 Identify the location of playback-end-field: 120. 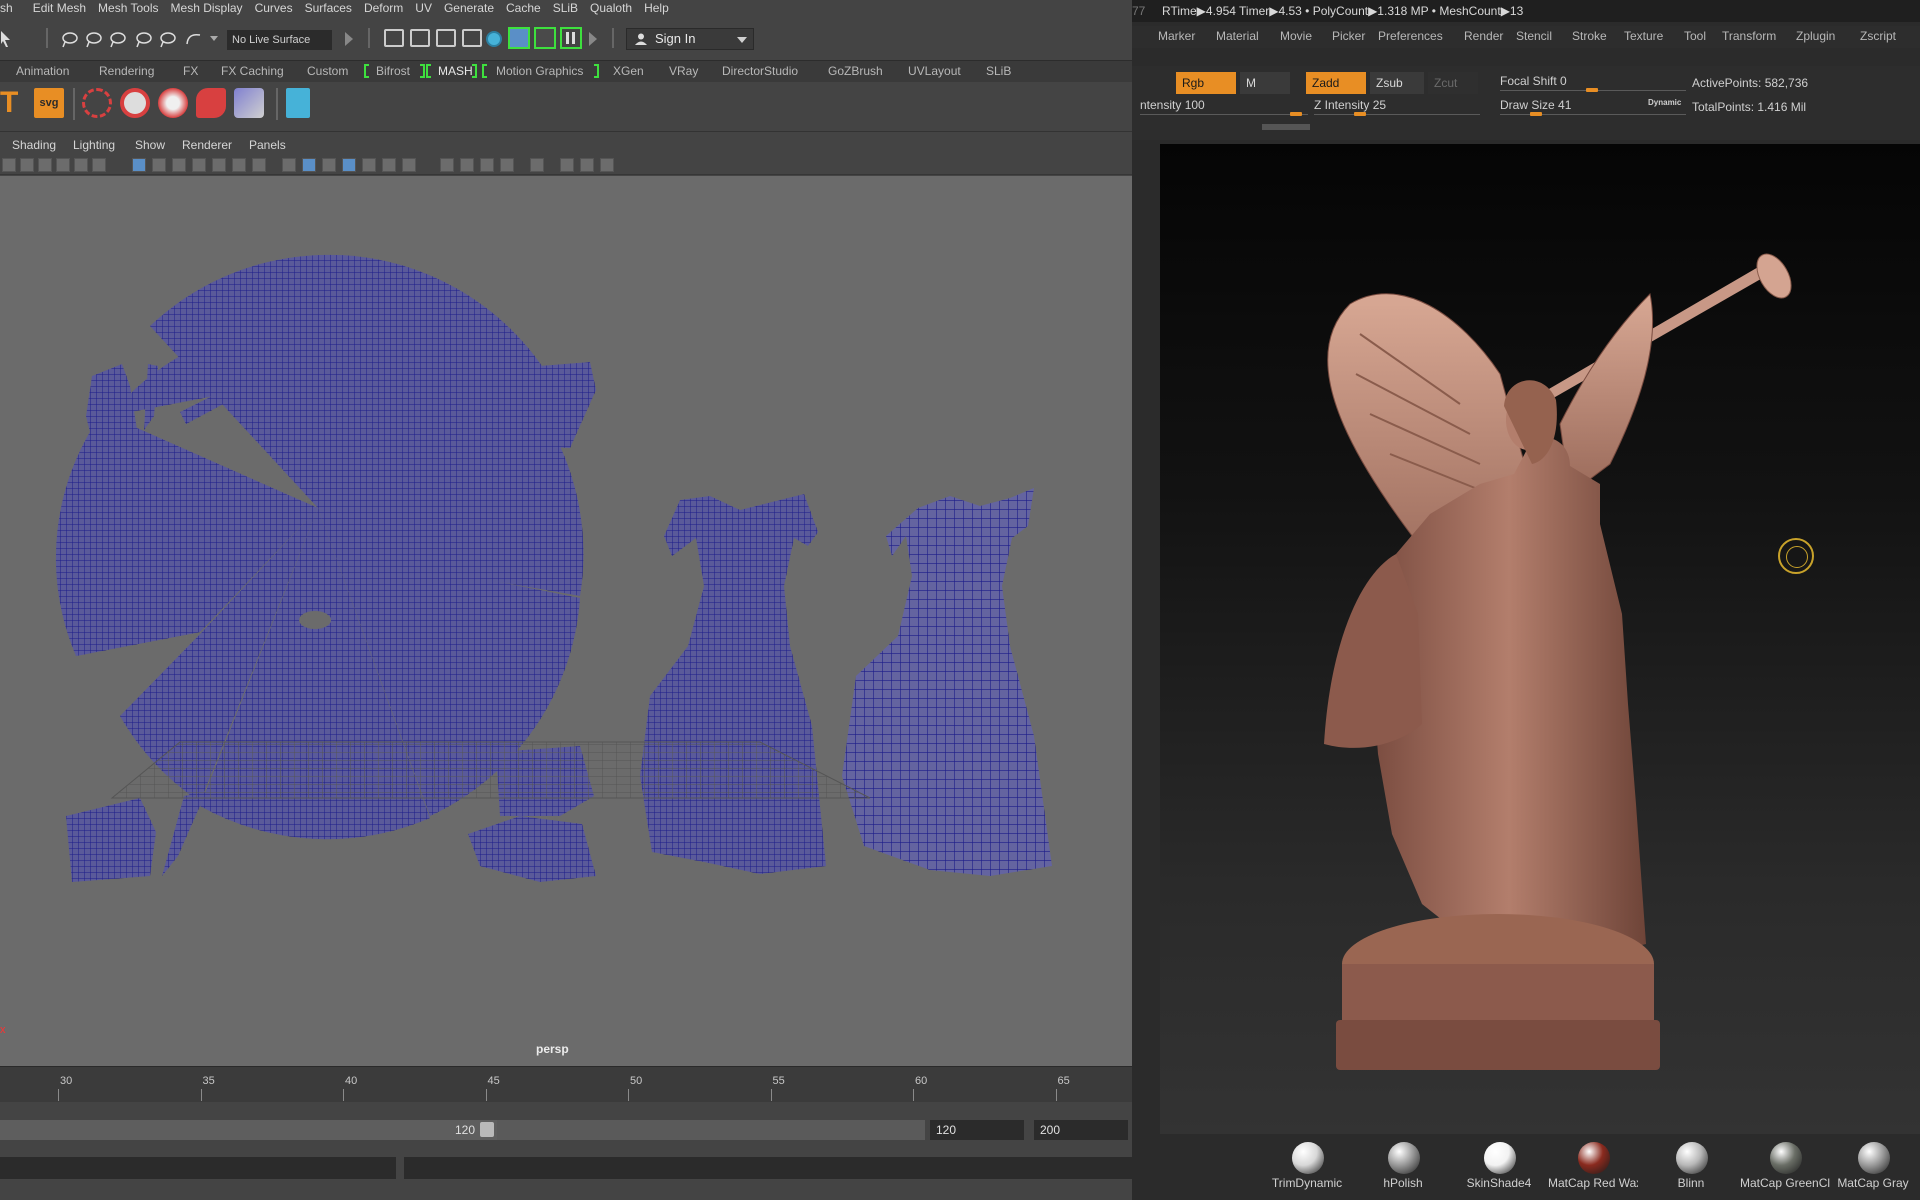
(977, 1130).